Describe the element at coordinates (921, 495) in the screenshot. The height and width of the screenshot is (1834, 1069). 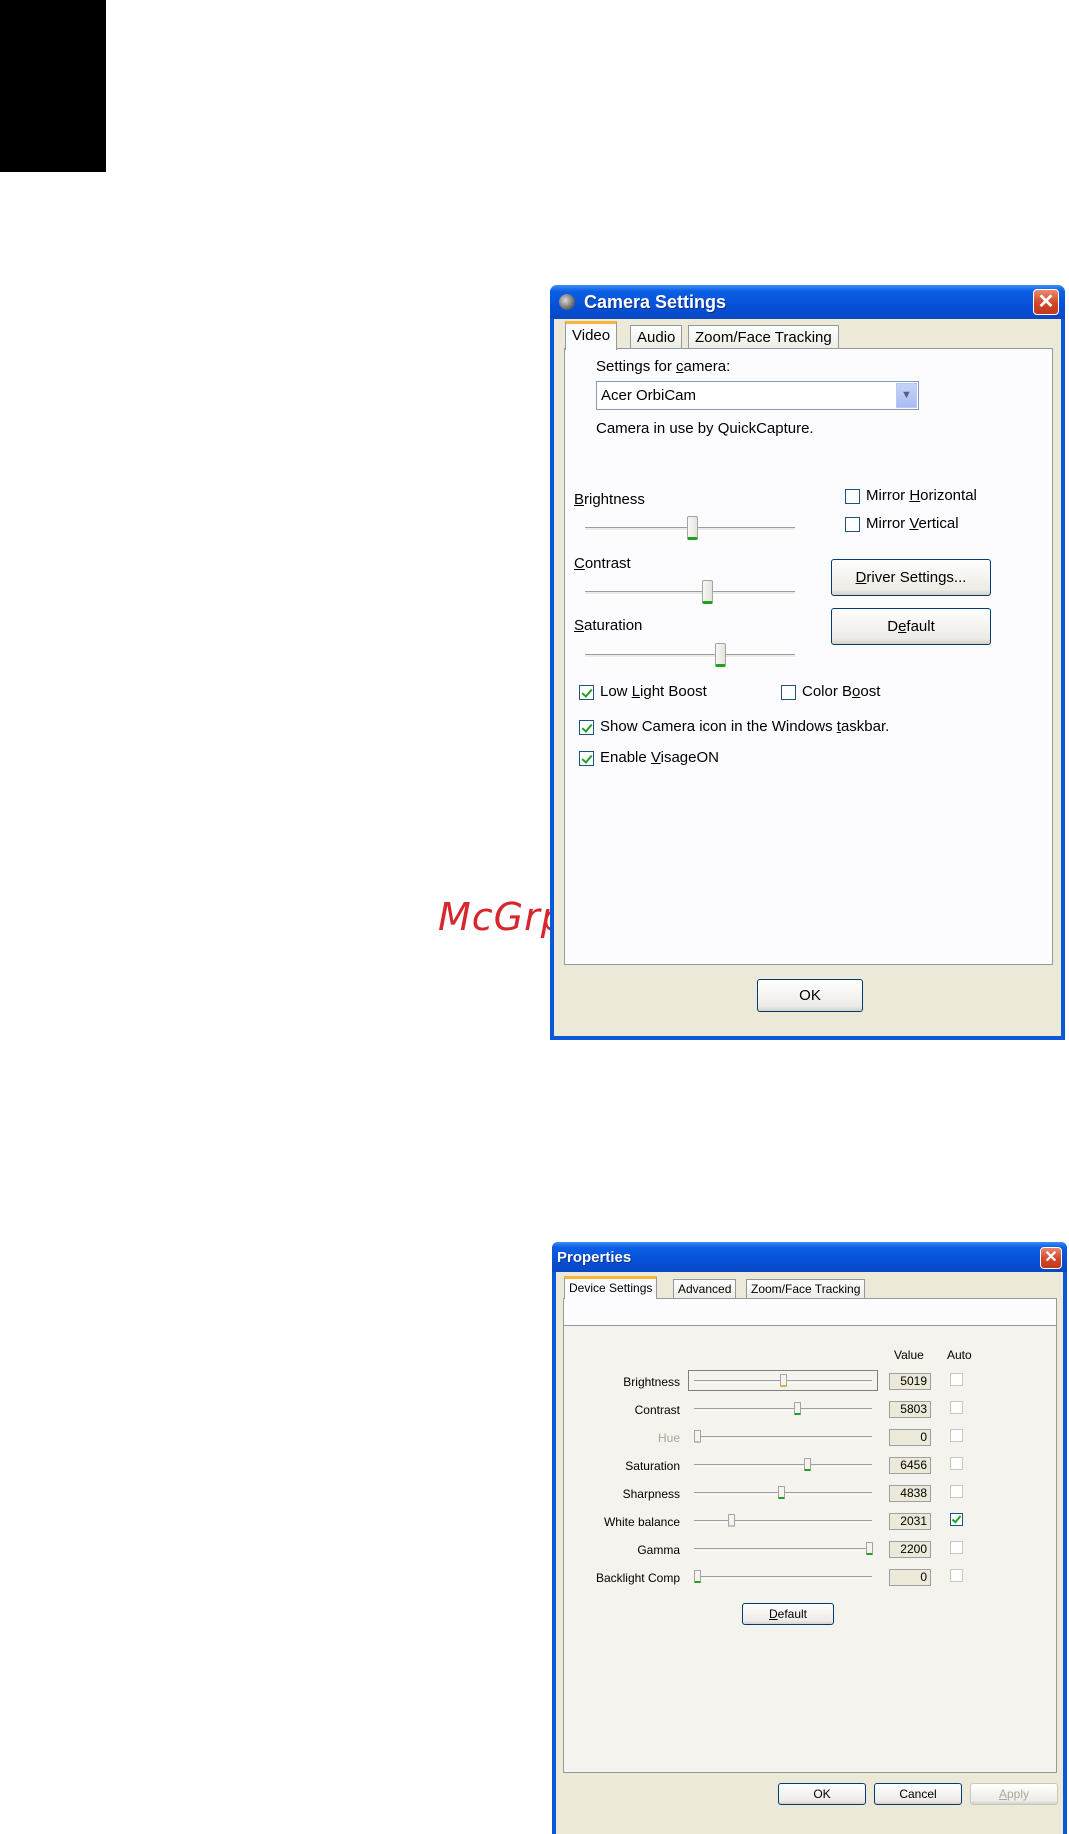
I see `mirror-horizontal-label: Mirror Horizontal` at that location.